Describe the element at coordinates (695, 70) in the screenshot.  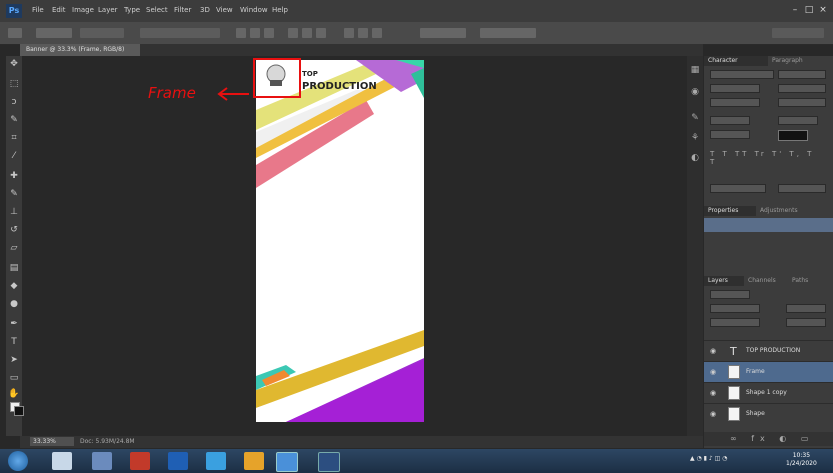
I see `history-panel-icon: ▦` at that location.